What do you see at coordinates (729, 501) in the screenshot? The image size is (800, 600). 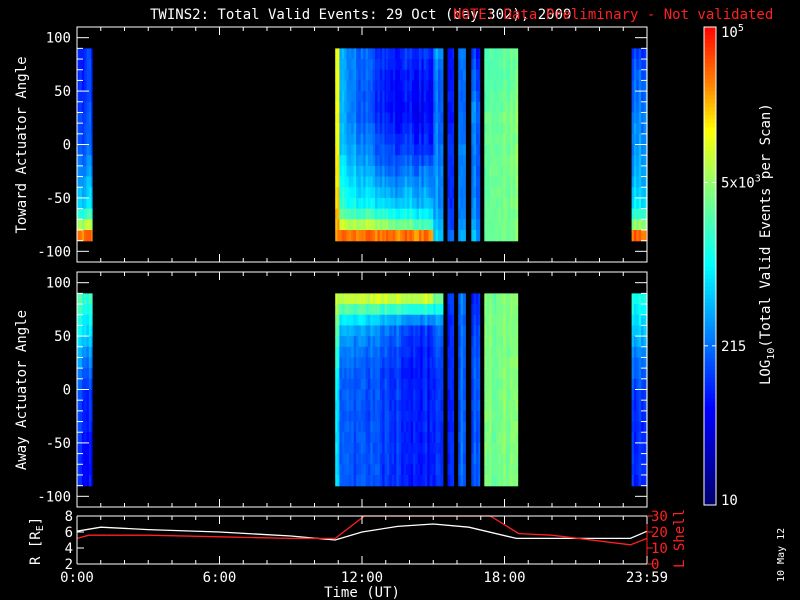 I see `colorbar-tick-label: 10` at bounding box center [729, 501].